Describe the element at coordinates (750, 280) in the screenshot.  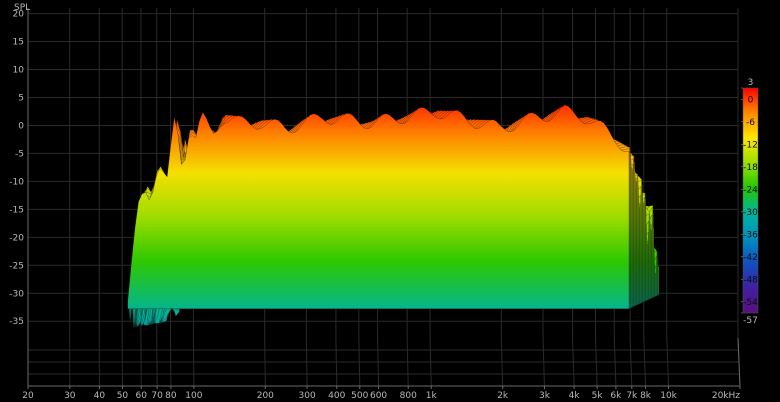
I see `colorbar-tick-label: -48` at that location.